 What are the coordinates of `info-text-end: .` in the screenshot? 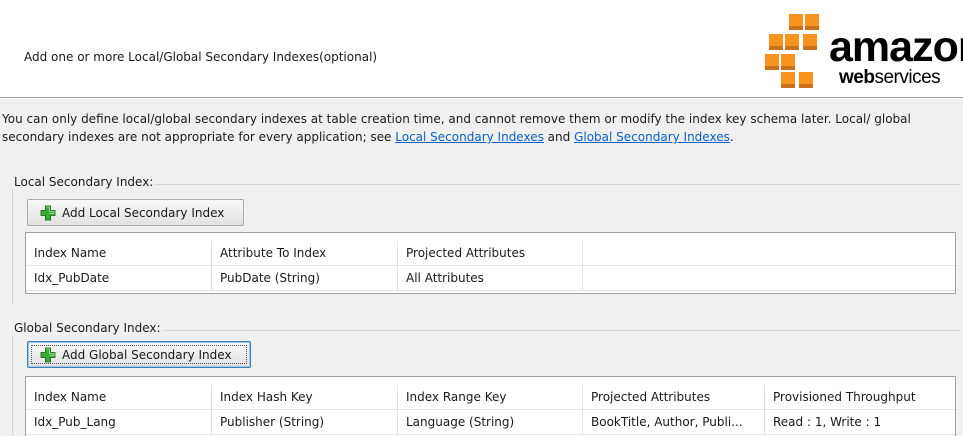 It's located at (731, 137).